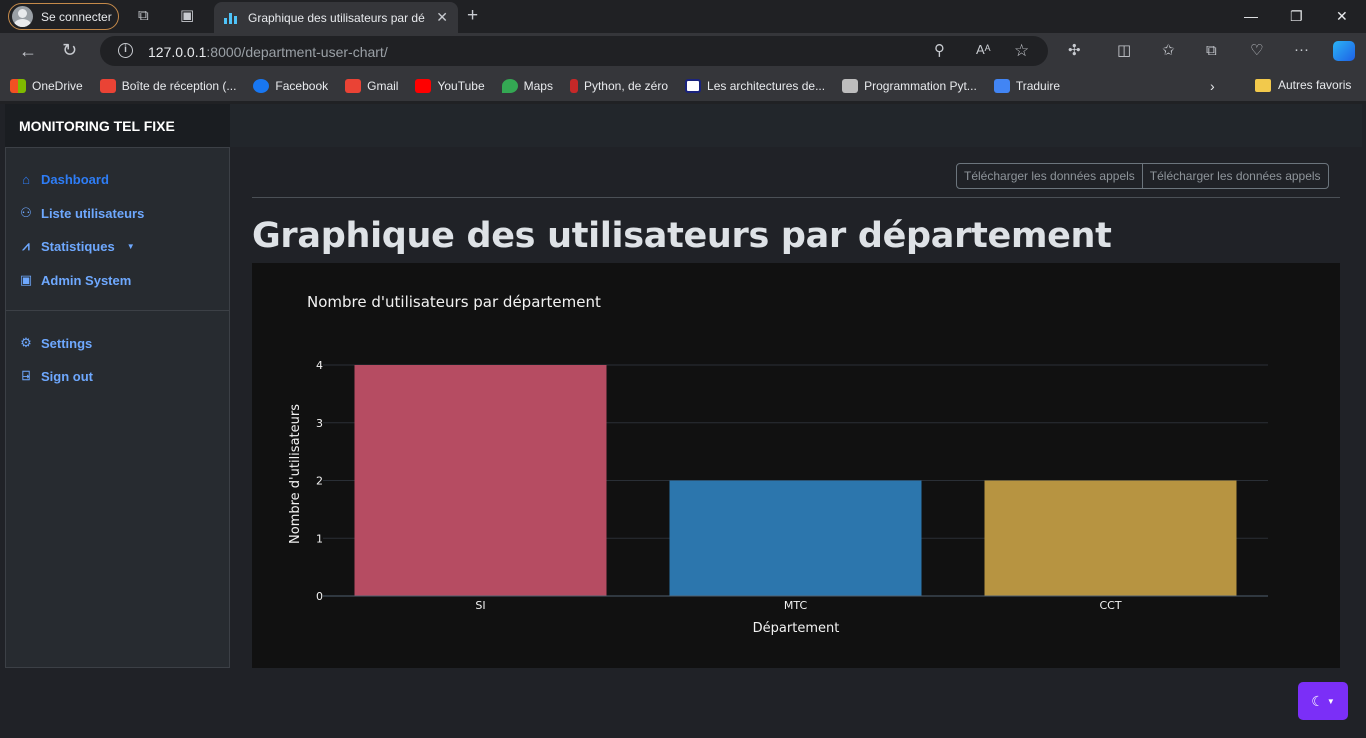  What do you see at coordinates (26, 179) in the screenshot?
I see `home-icon: ⌂` at bounding box center [26, 179].